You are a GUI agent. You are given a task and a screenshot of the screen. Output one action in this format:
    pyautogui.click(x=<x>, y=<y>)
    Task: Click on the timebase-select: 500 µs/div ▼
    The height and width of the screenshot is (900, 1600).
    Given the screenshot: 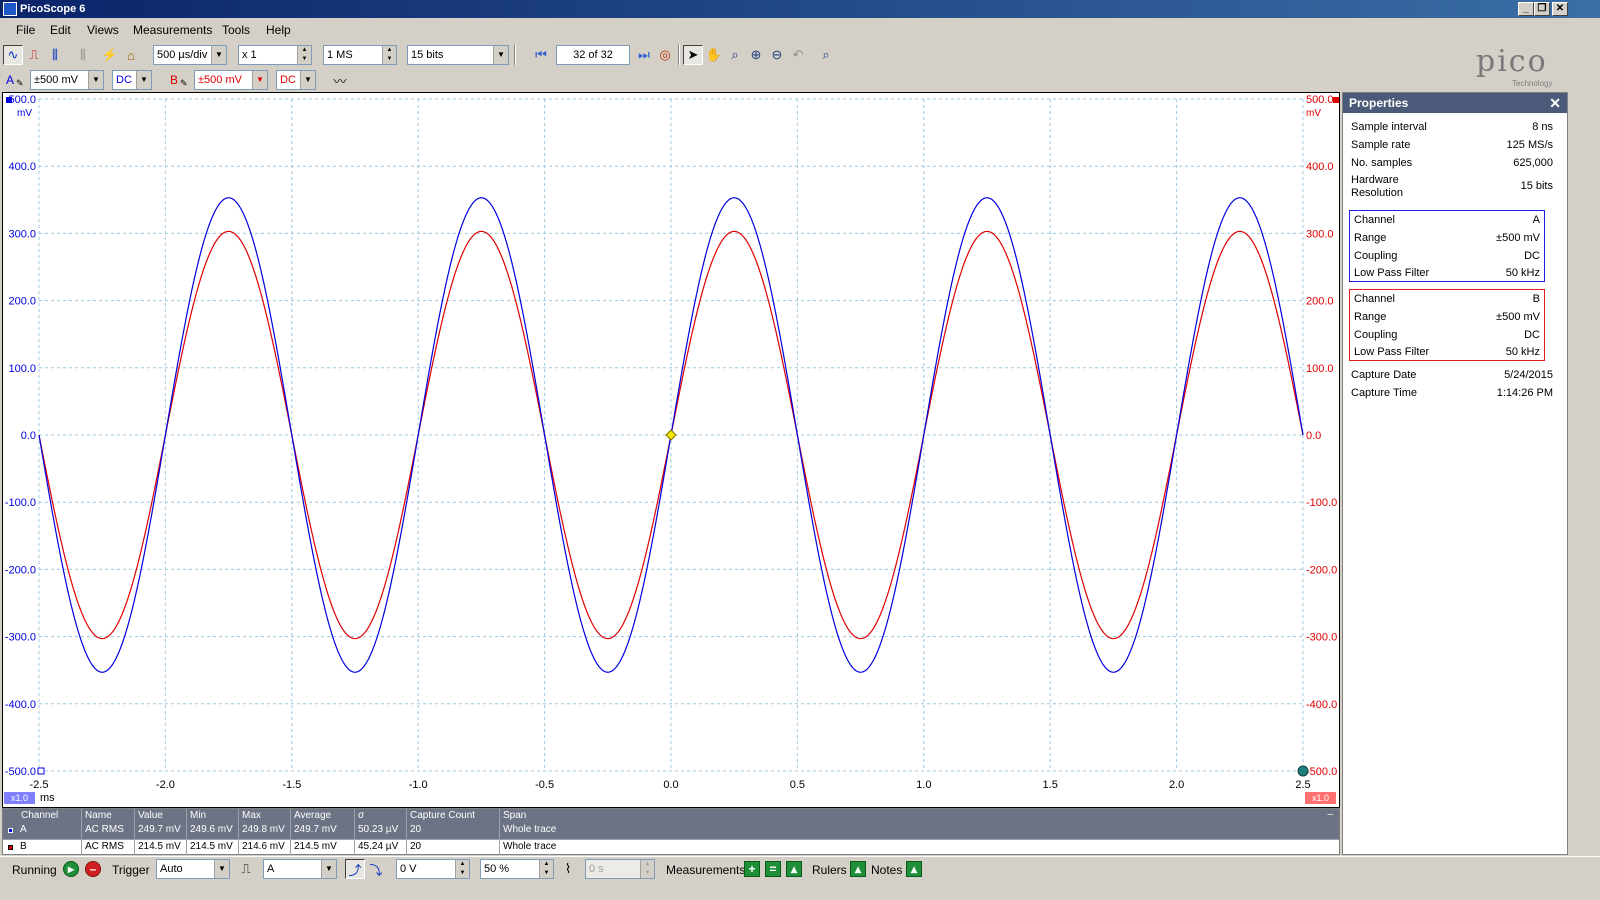 What is the action you would take?
    pyautogui.click(x=190, y=55)
    